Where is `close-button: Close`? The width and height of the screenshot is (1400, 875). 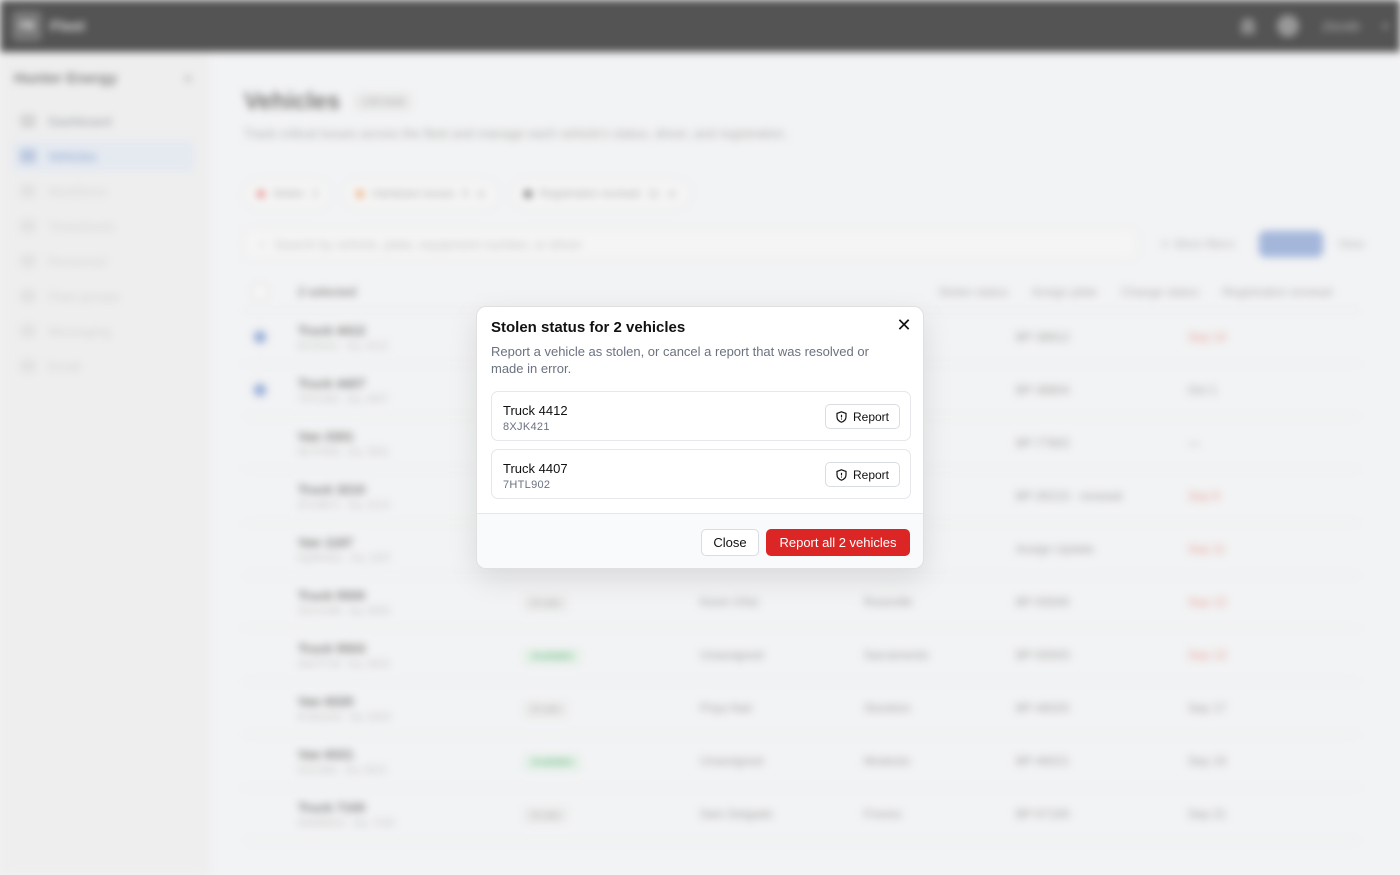 close-button: Close is located at coordinates (730, 542).